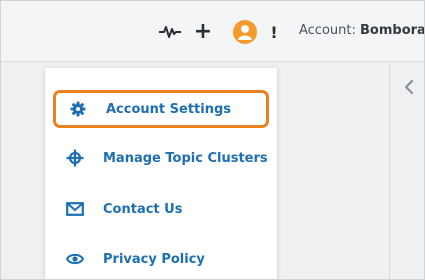 This screenshot has width=425, height=280. Describe the element at coordinates (143, 209) in the screenshot. I see `menu-item-label: Contact Us` at that location.